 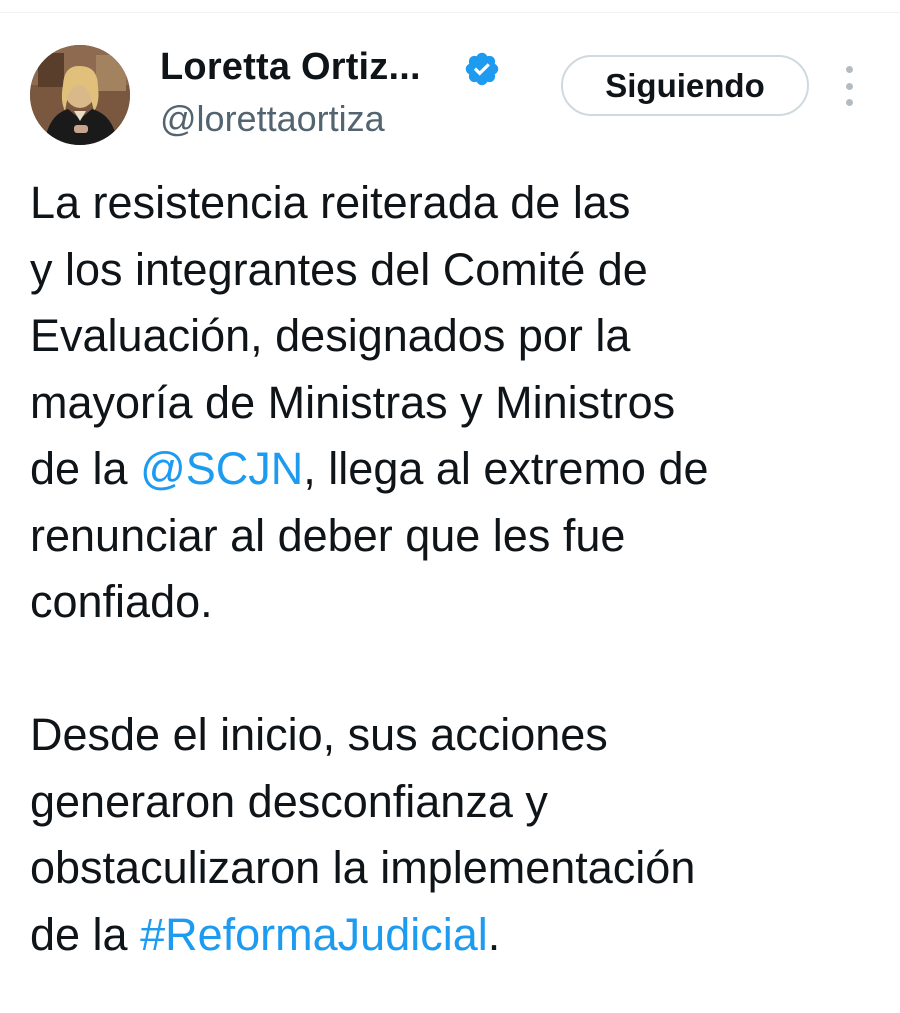 What do you see at coordinates (289, 801) in the screenshot?
I see `tweet-line: generaron desconfianza y` at bounding box center [289, 801].